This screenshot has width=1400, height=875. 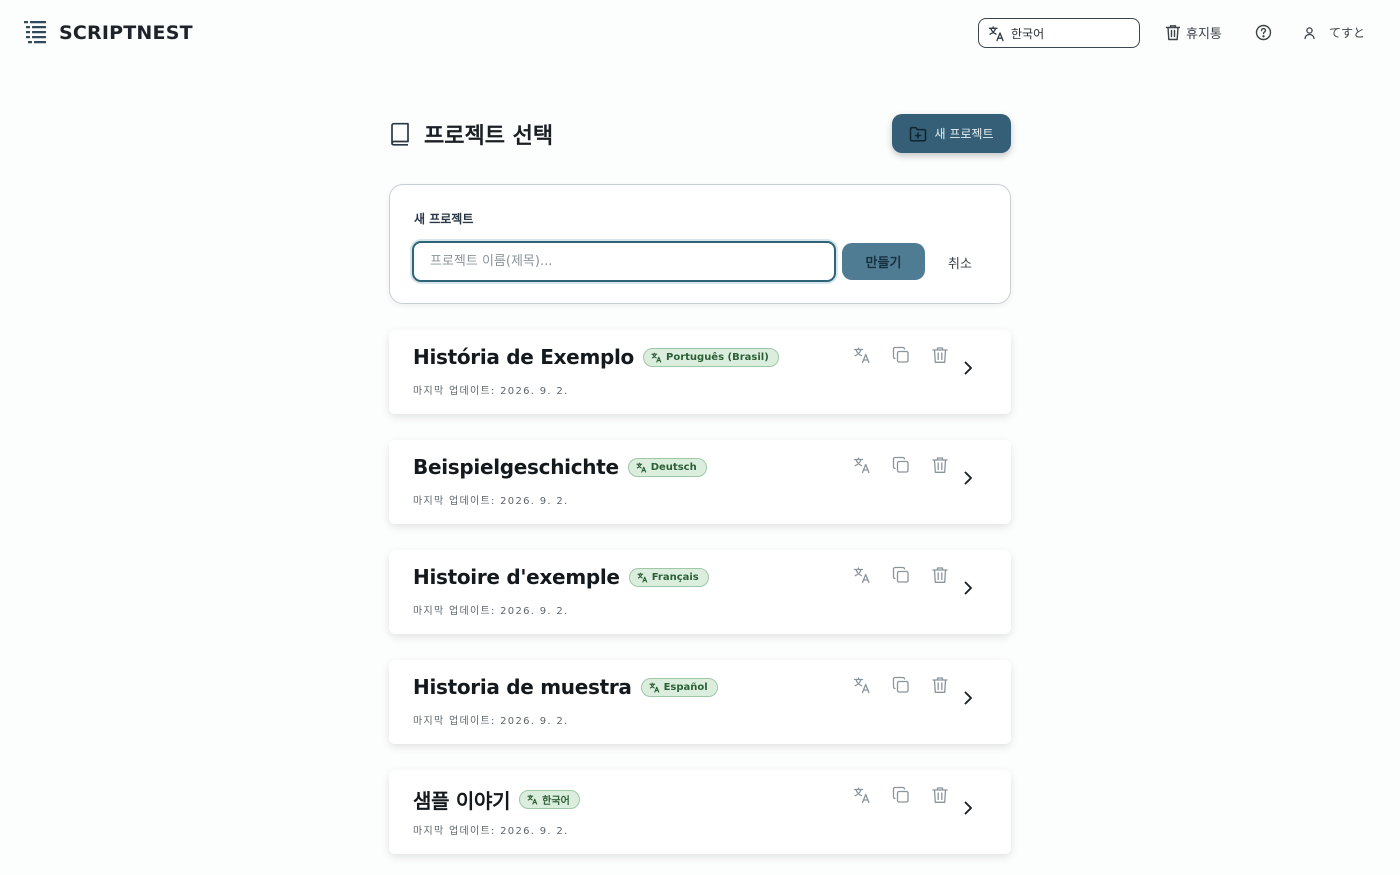 I want to click on language-badge: Deutsch, so click(x=667, y=467).